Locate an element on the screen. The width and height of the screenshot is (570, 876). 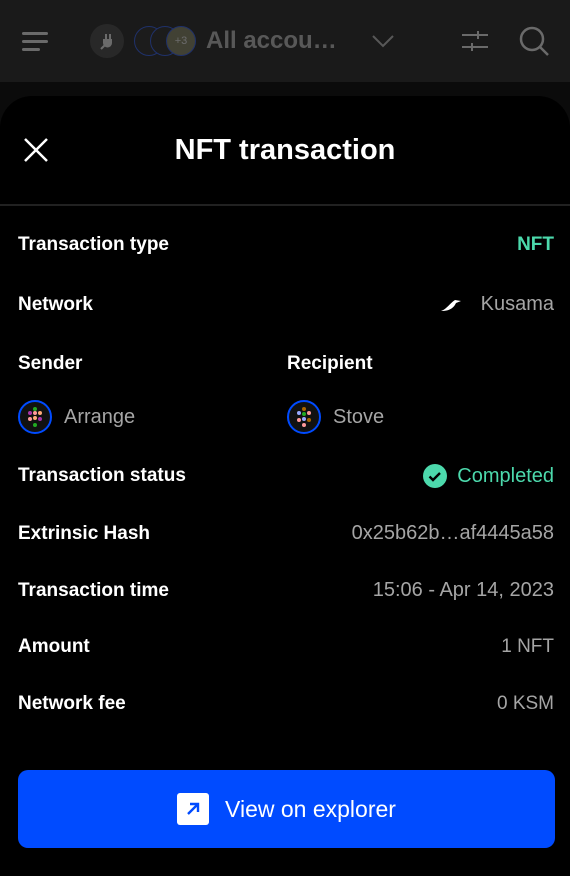
time-value: 15:06 - Apr 14, 2023 is located at coordinates (463, 590).